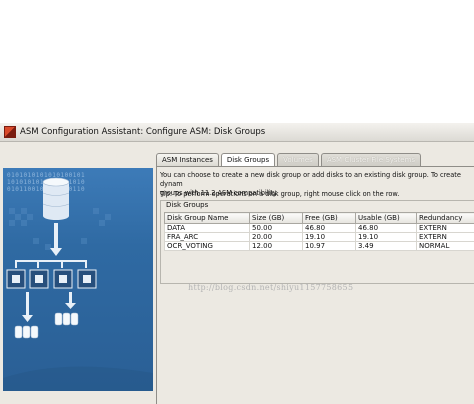 This screenshot has height=404, width=474. I want to click on table-row: OCR_VOTING 12.00 10.97 3.49 NORMAL, so click(319, 246).